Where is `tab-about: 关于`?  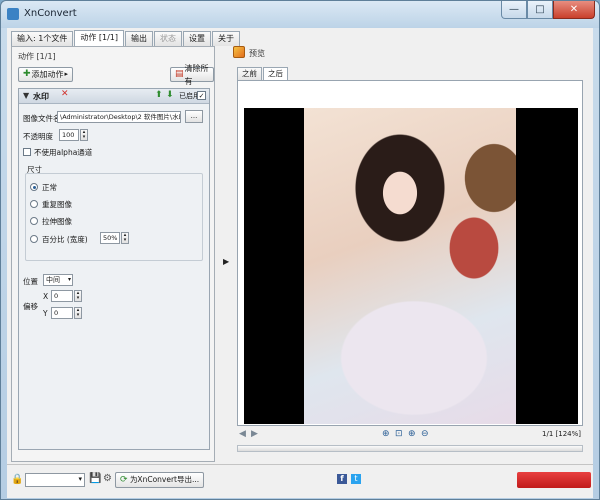 tab-about: 关于 is located at coordinates (226, 38).